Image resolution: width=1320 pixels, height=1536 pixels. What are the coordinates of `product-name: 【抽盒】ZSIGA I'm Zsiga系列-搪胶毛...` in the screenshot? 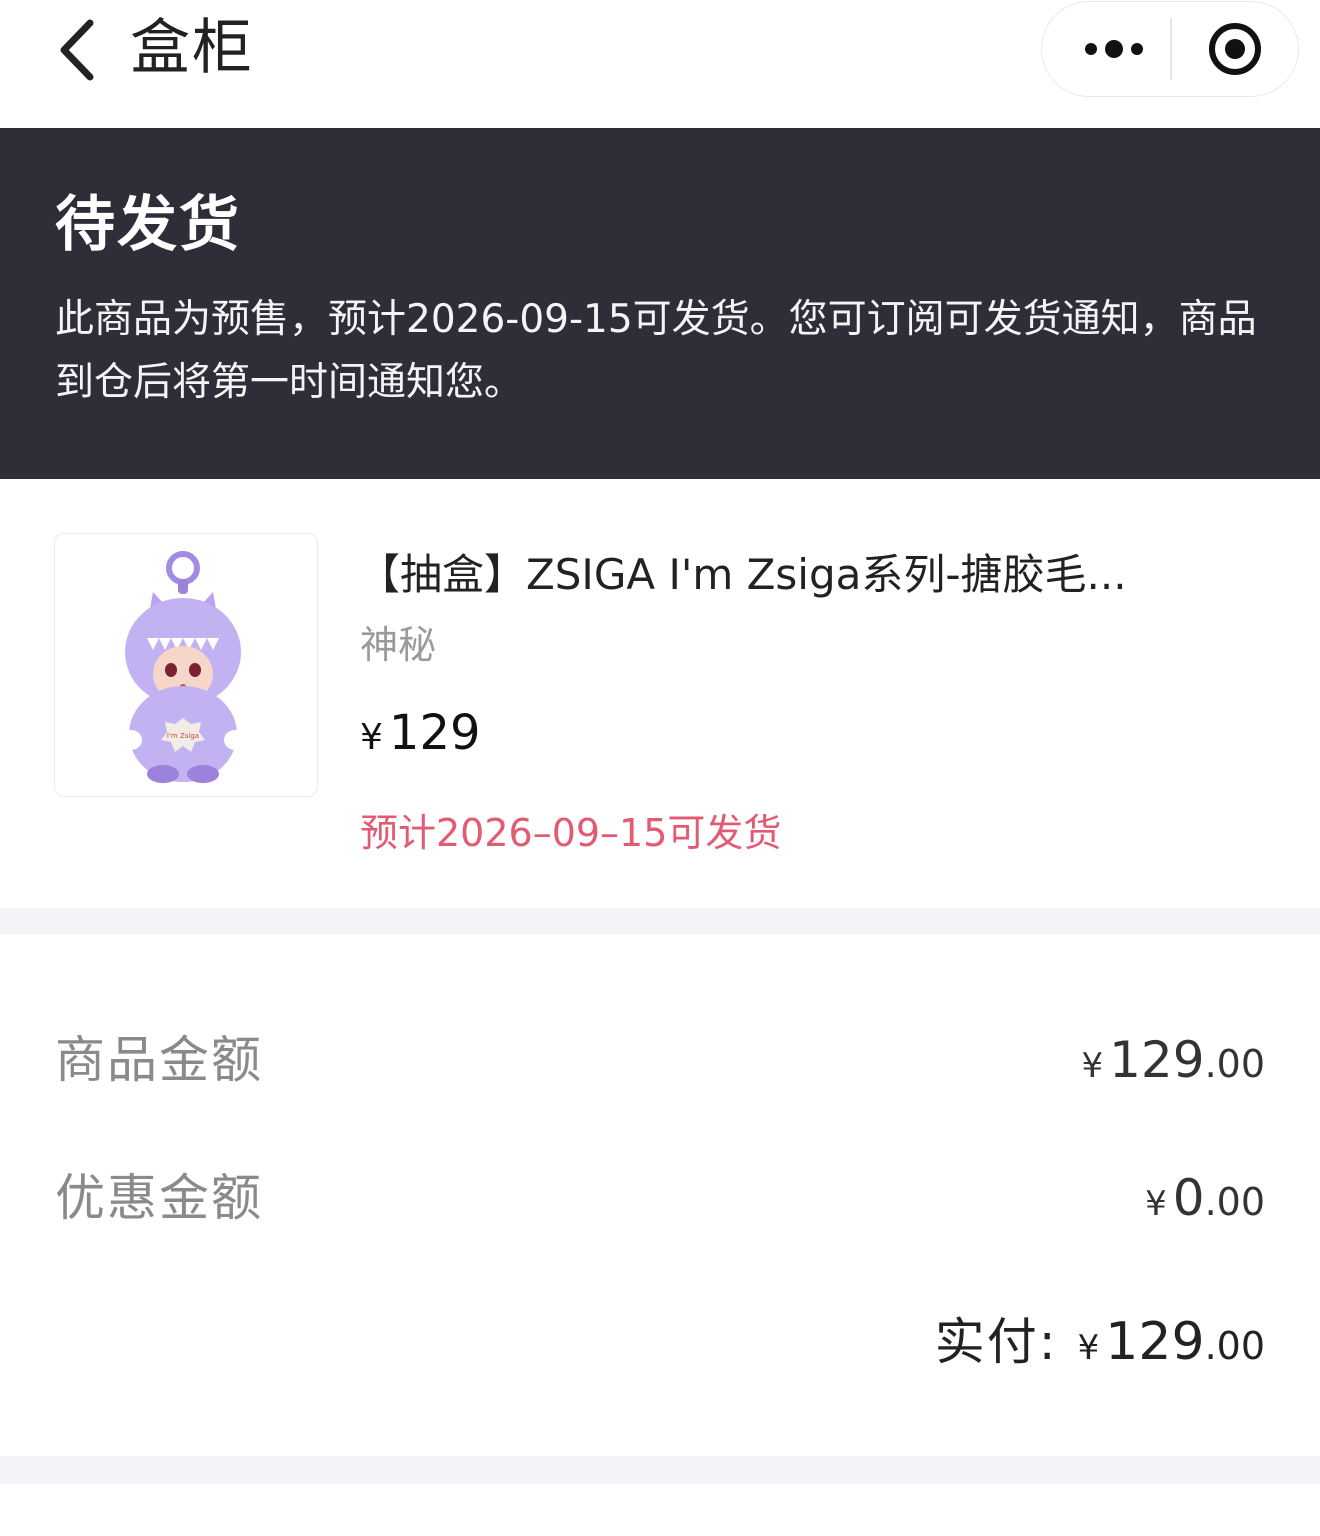 It's located at (778, 575).